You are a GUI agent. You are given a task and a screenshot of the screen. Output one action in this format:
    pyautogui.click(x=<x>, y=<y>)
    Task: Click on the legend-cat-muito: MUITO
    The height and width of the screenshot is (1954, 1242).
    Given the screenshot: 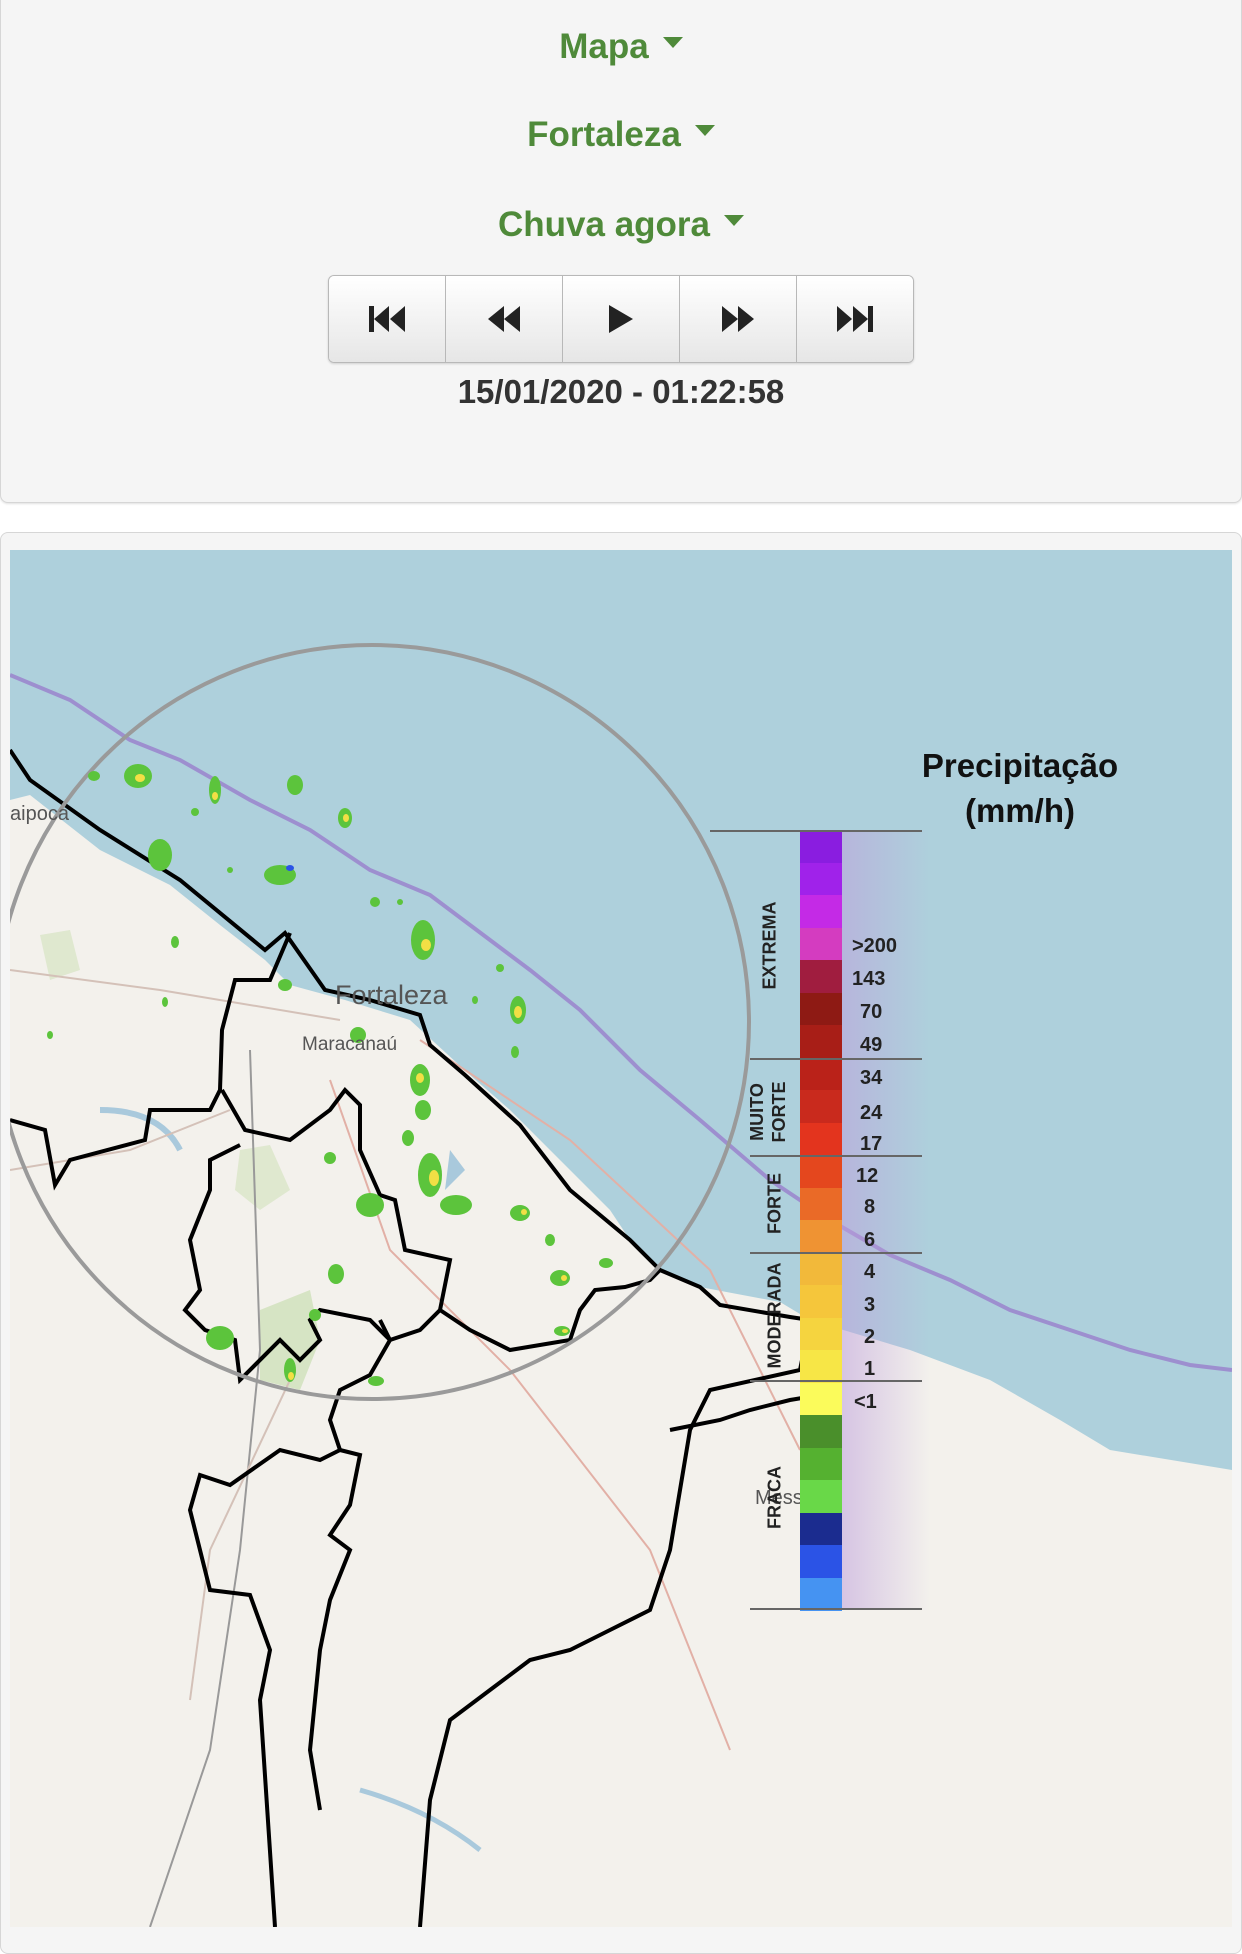 What is the action you would take?
    pyautogui.click(x=757, y=1112)
    